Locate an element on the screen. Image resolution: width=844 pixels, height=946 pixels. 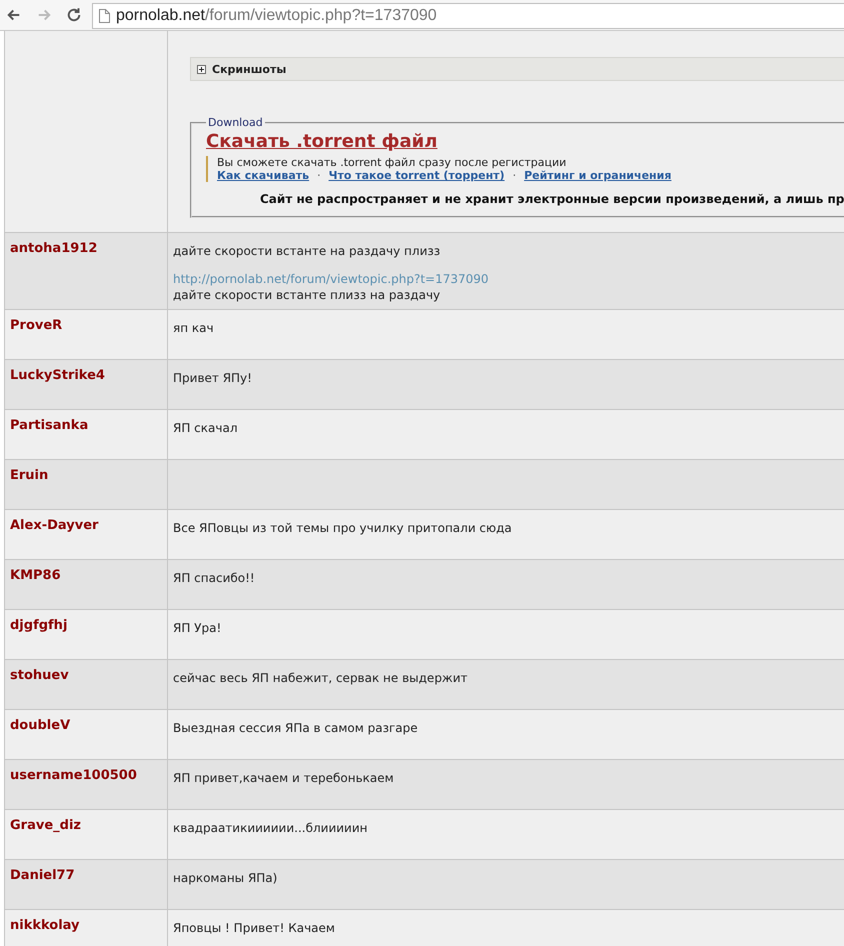
address-bar: pornolab.net/forum/viewtopic.php?t=1737090 is located at coordinates (468, 16).